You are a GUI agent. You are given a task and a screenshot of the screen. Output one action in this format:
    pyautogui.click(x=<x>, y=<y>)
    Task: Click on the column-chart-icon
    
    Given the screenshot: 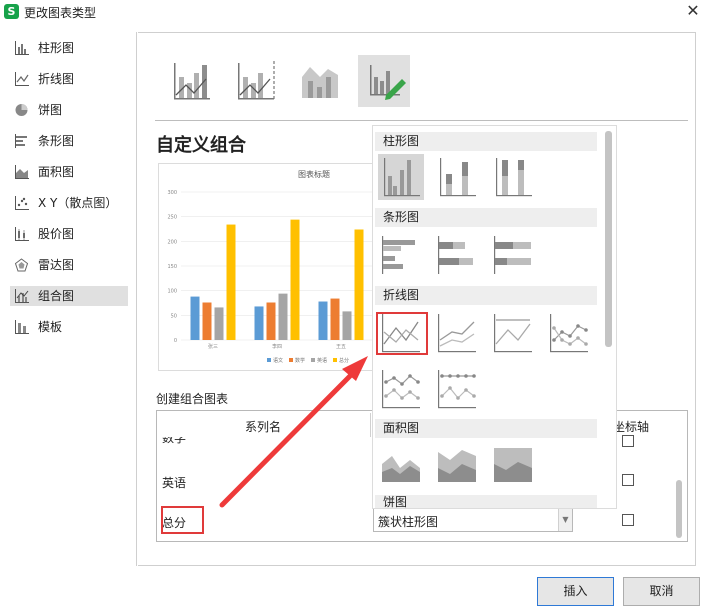 What is the action you would take?
    pyautogui.click(x=22, y=48)
    